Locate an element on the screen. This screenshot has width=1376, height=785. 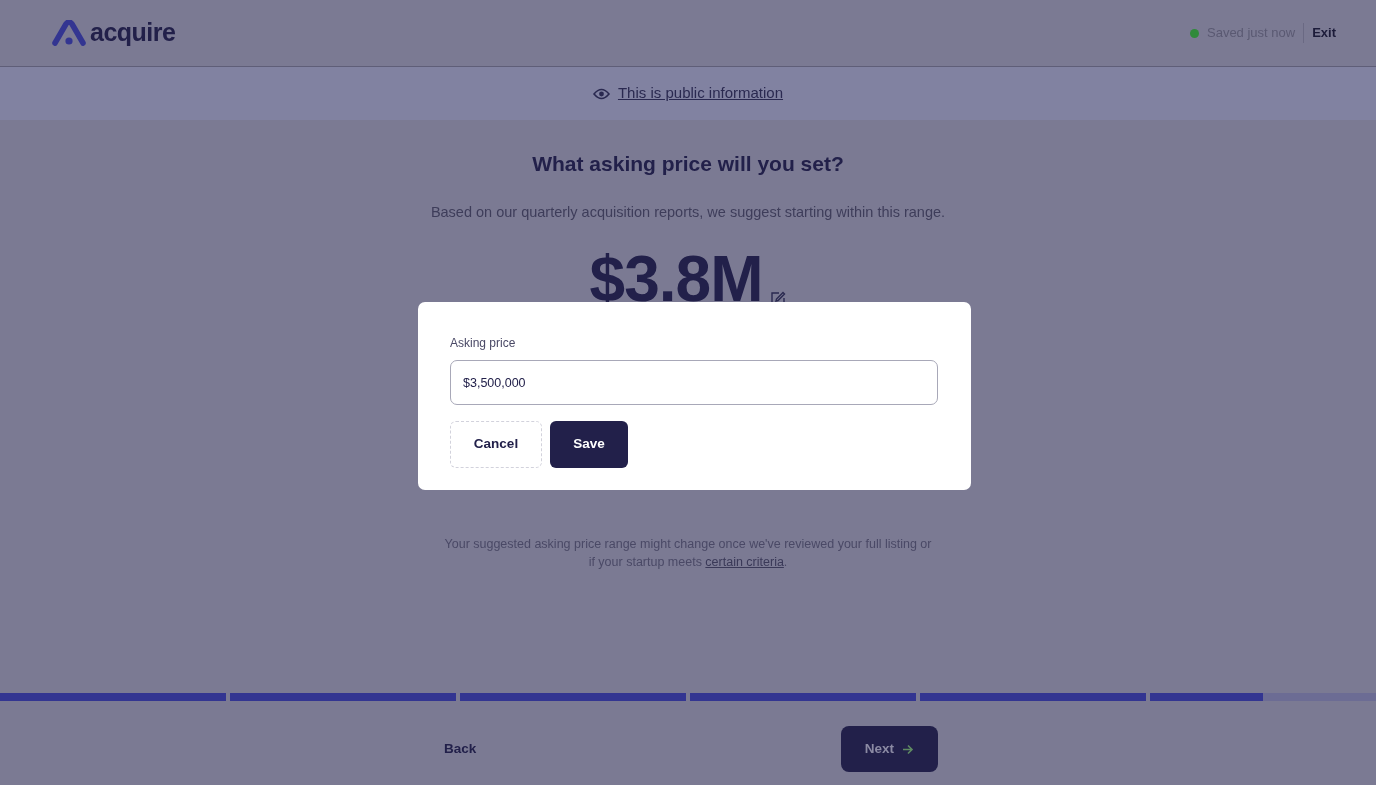
public-info-link: This is public information is located at coordinates (700, 93).